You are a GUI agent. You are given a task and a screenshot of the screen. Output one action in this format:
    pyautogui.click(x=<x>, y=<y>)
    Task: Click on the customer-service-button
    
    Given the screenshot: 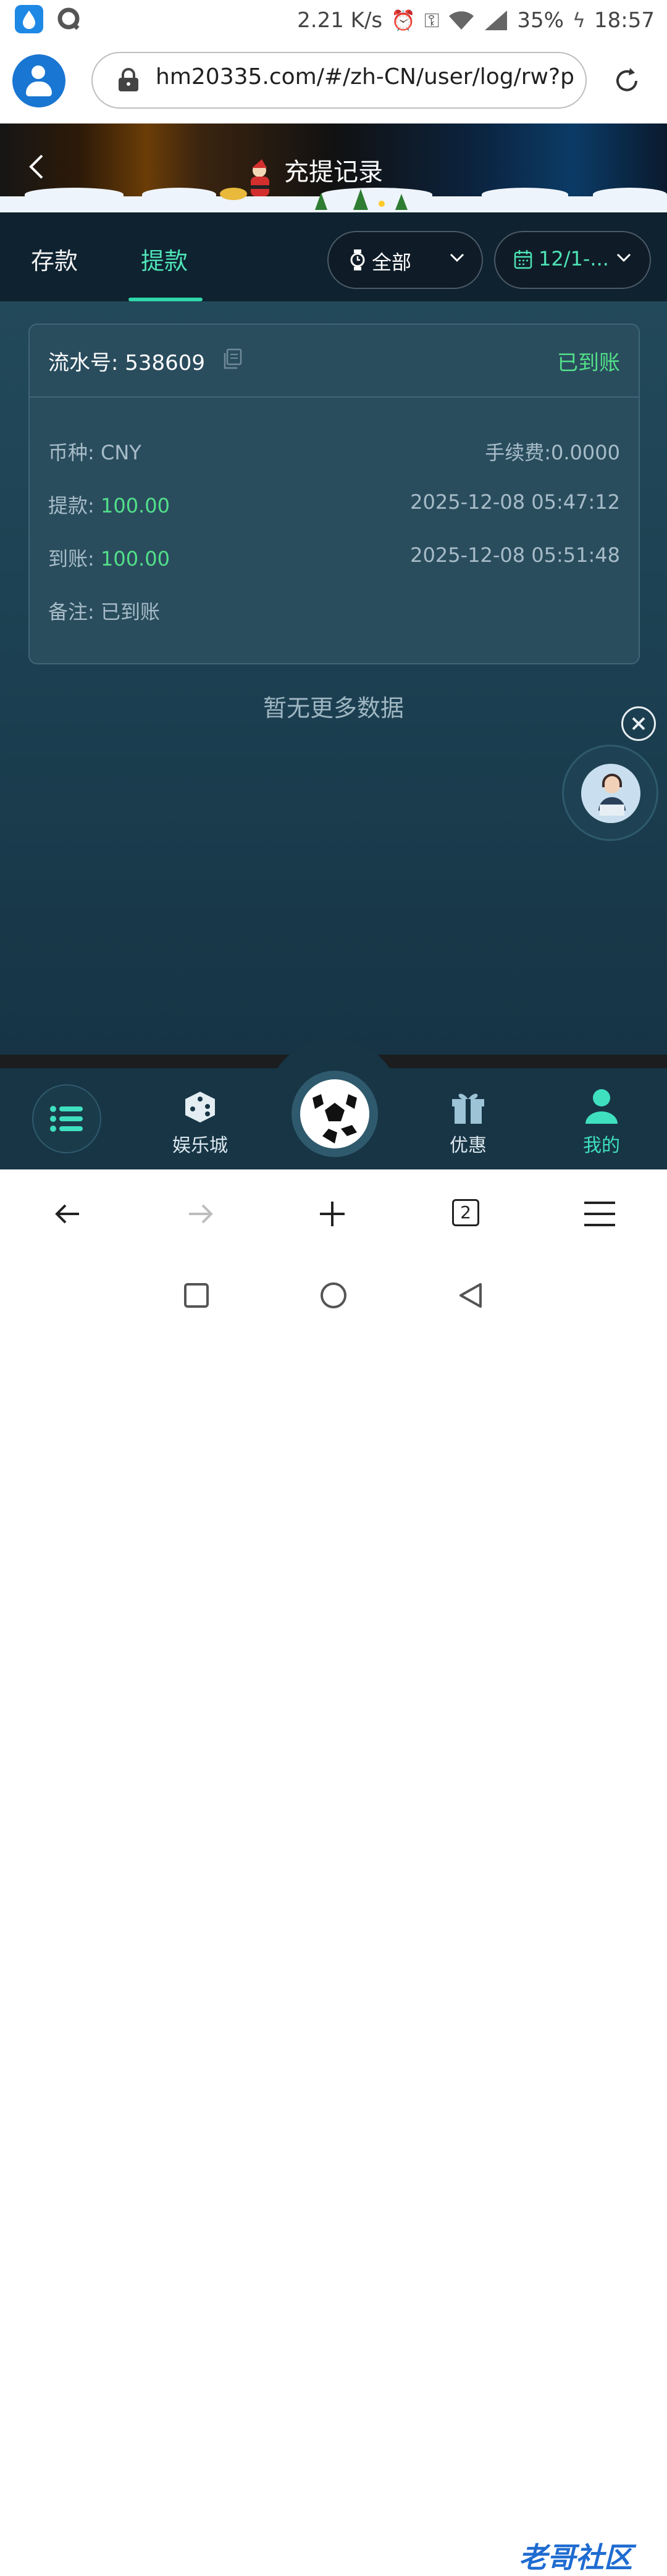 What is the action you would take?
    pyautogui.click(x=610, y=793)
    